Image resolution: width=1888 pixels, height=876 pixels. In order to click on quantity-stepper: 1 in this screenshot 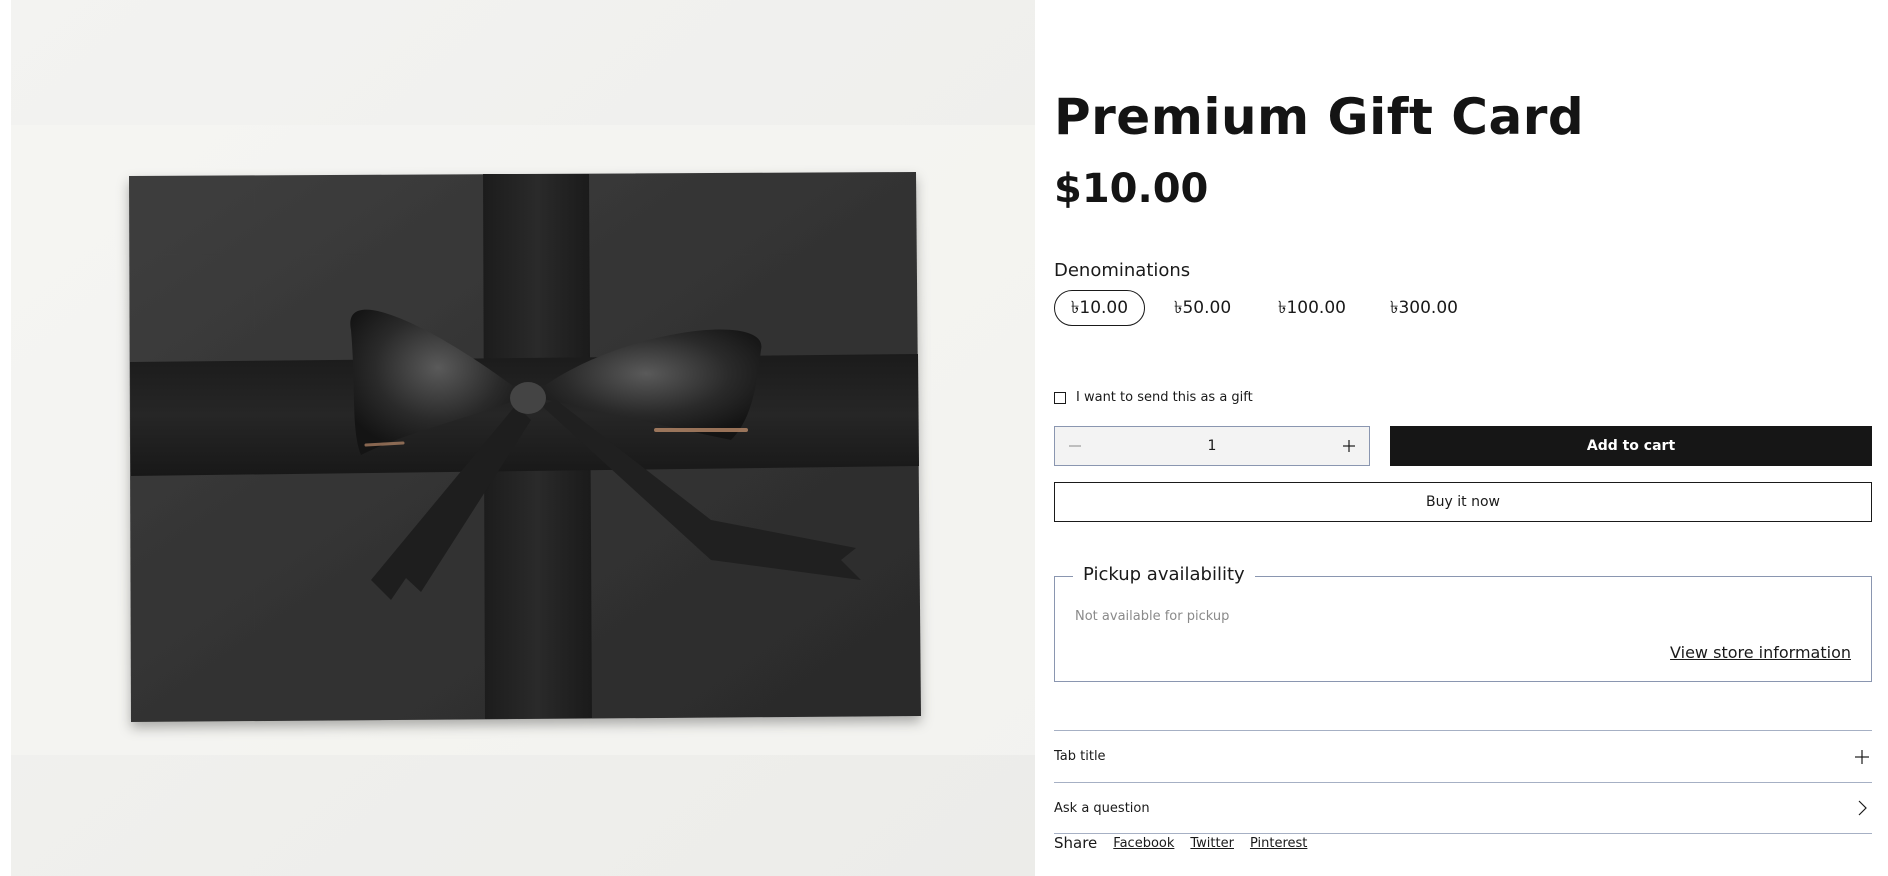, I will do `click(1212, 446)`.